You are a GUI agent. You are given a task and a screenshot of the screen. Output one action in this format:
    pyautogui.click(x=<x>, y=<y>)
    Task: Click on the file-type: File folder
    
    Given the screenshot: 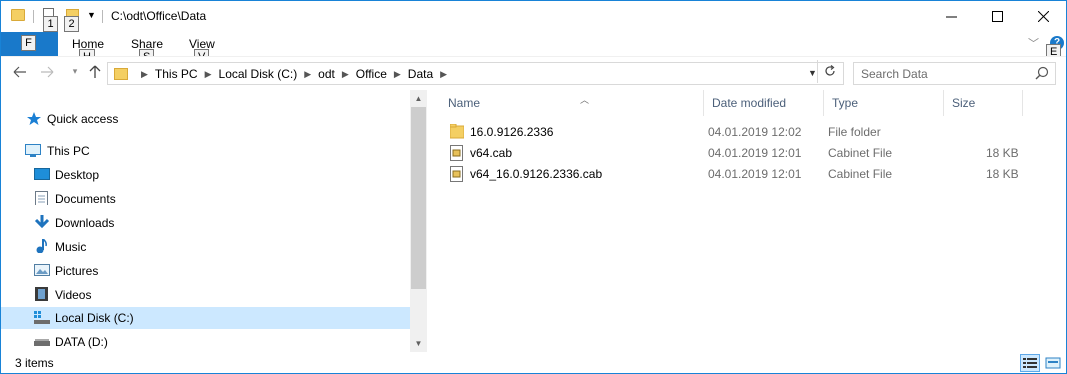 What is the action you would take?
    pyautogui.click(x=854, y=132)
    